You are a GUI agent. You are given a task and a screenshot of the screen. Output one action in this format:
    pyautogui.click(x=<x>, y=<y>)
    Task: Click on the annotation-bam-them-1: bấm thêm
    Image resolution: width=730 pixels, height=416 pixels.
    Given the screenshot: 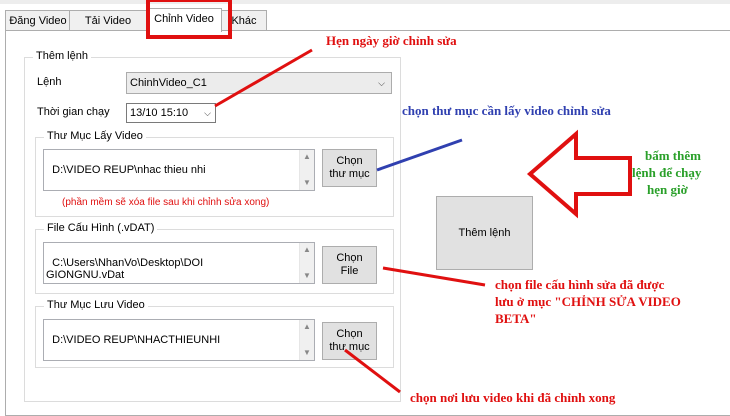 What is the action you would take?
    pyautogui.click(x=673, y=155)
    